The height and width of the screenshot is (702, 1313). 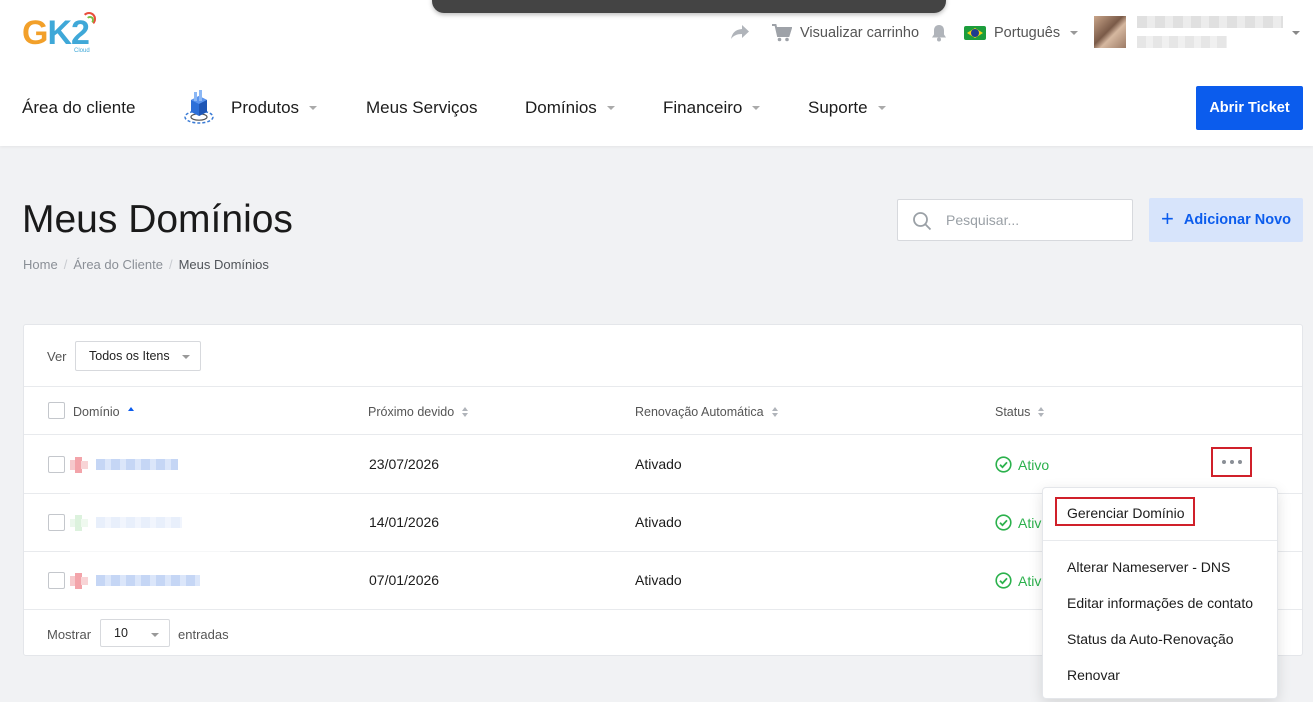 I want to click on breadcrumb: Home / Área do Cliente / Meus Domínios, so click(x=146, y=264).